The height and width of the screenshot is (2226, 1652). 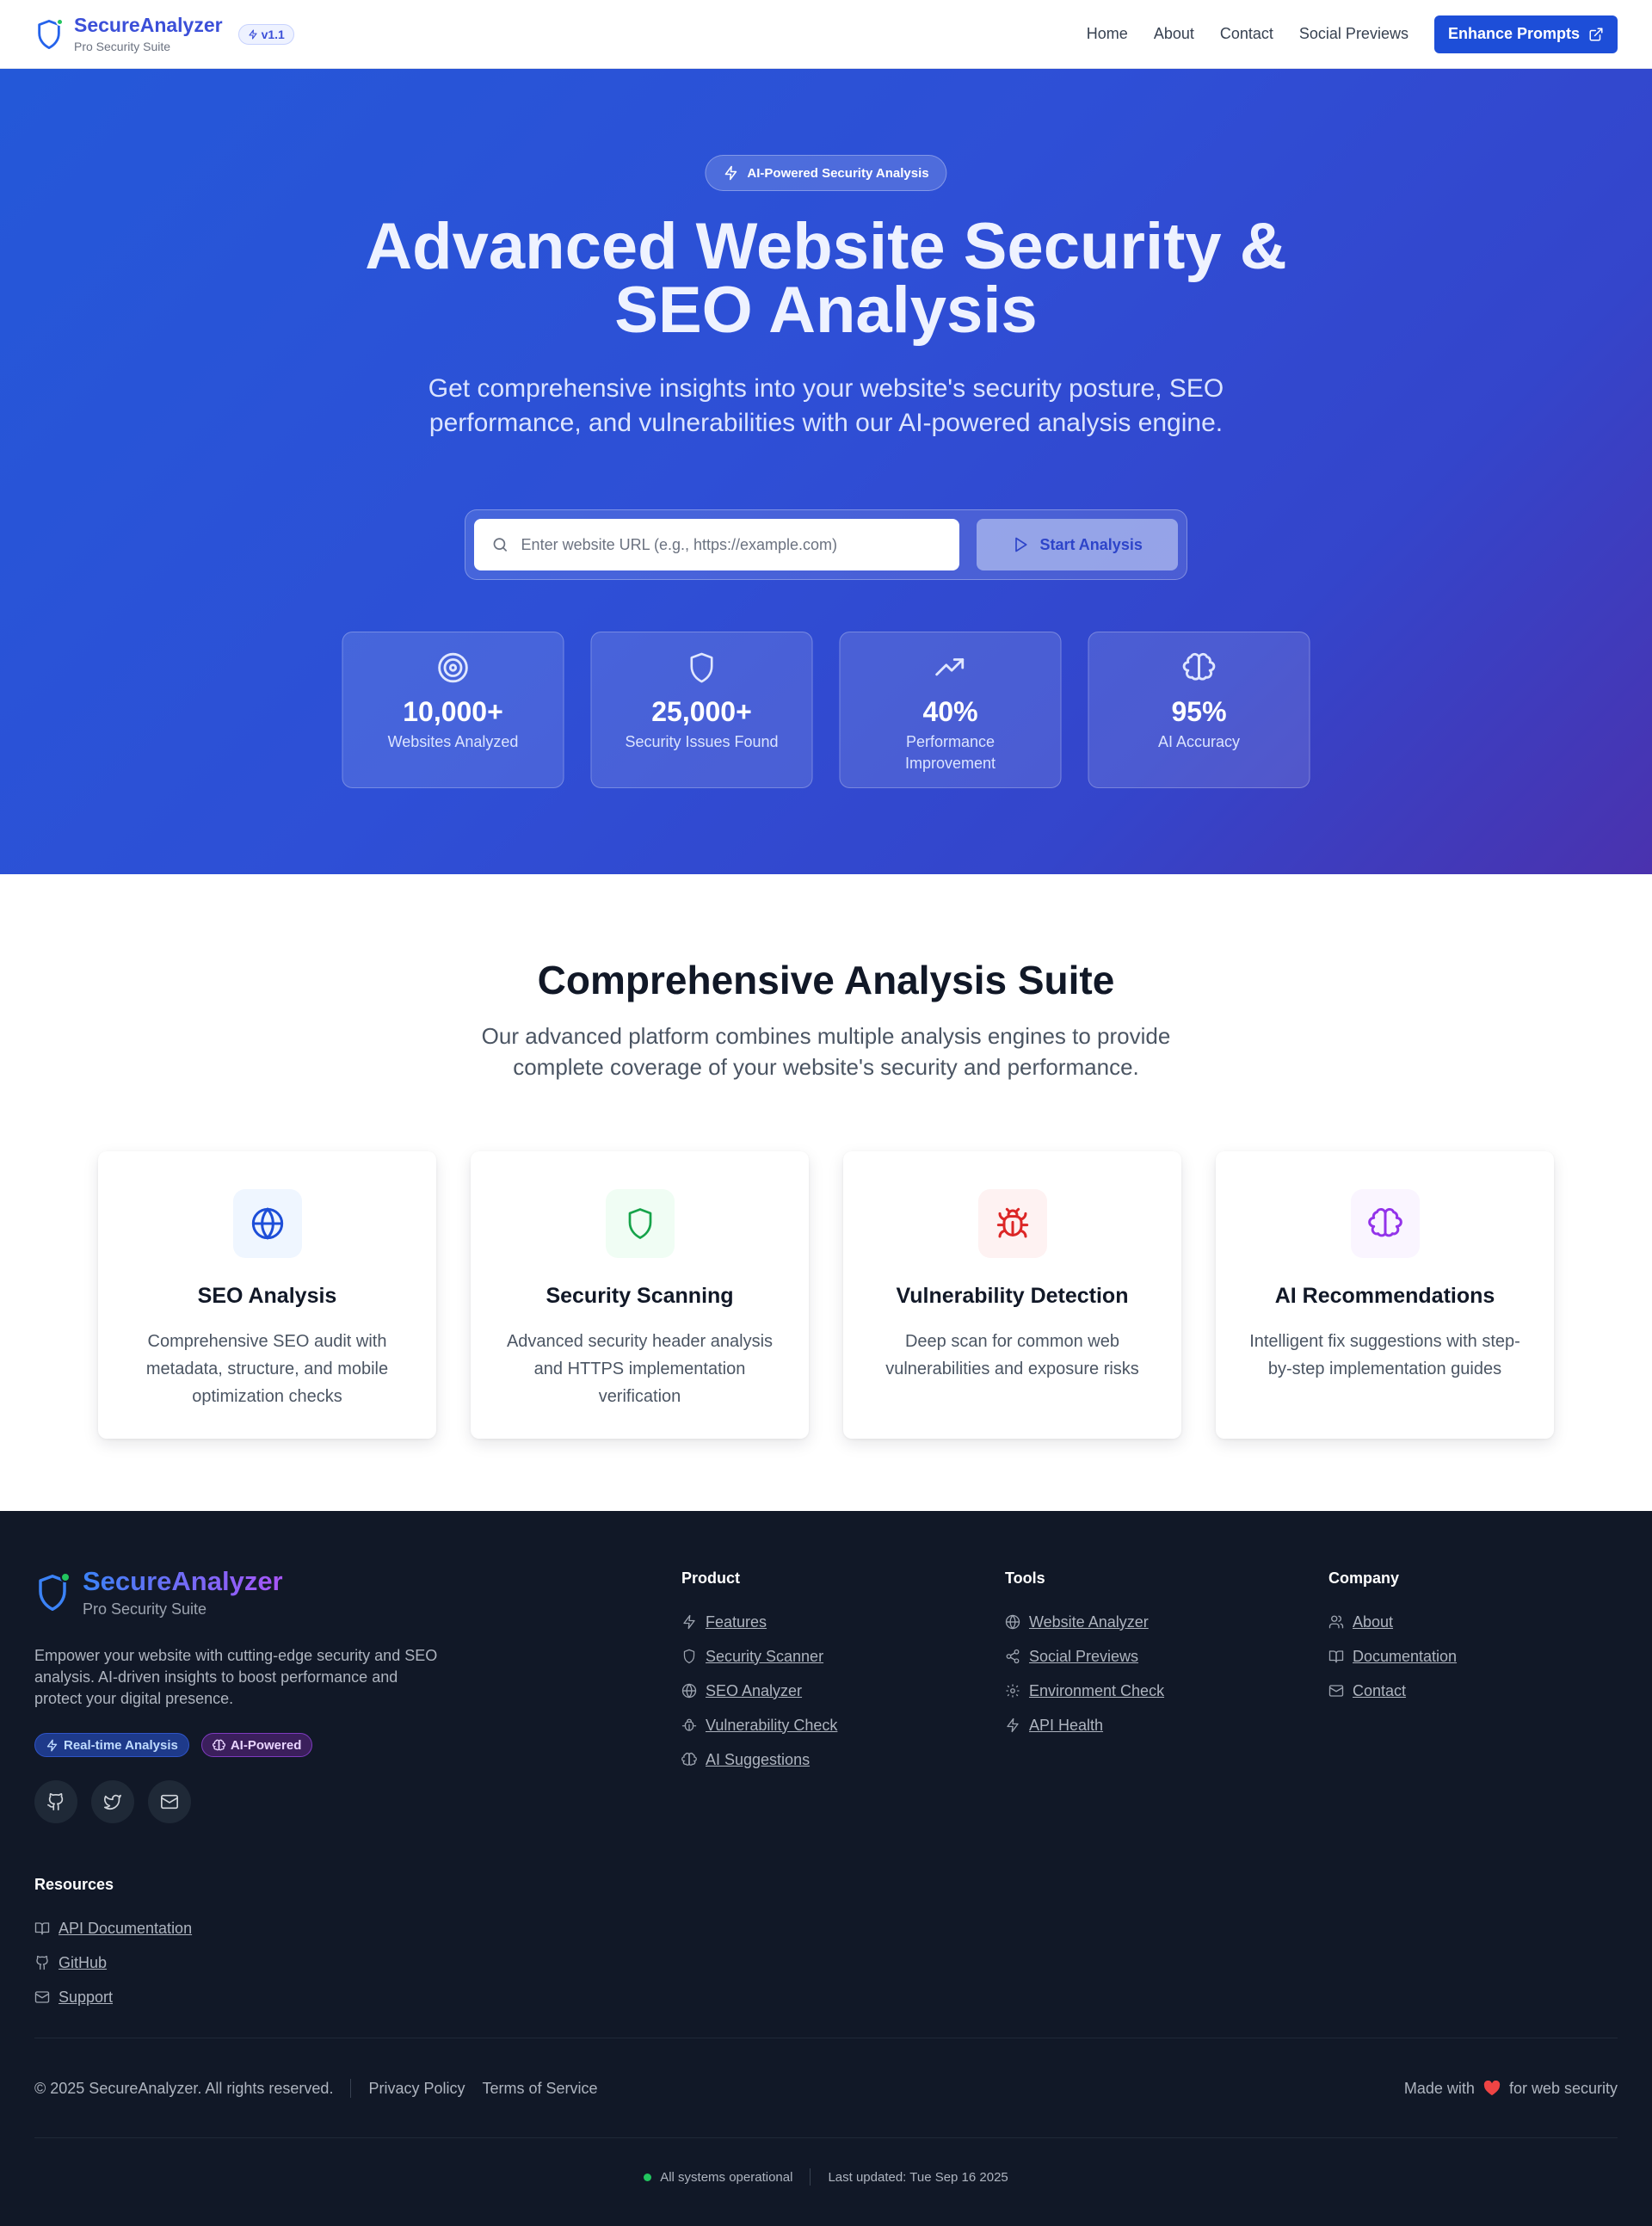 I want to click on link-github: GitHub, so click(x=113, y=1962).